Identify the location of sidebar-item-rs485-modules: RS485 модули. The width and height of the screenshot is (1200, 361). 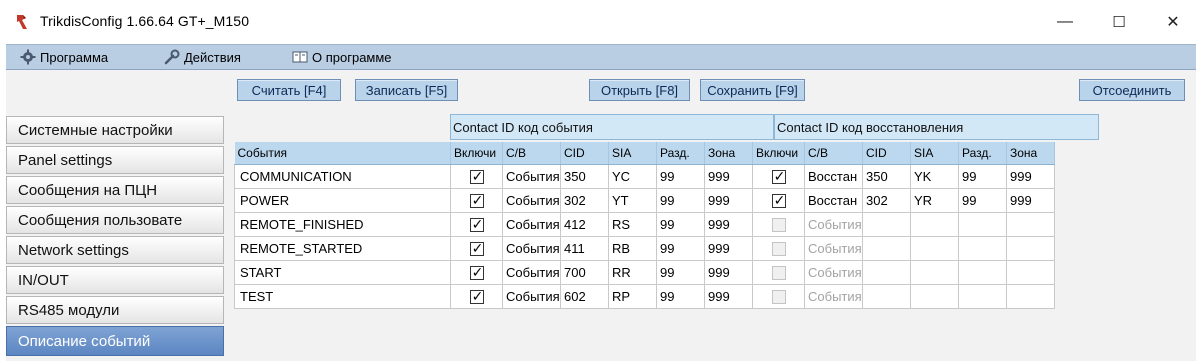
(115, 310).